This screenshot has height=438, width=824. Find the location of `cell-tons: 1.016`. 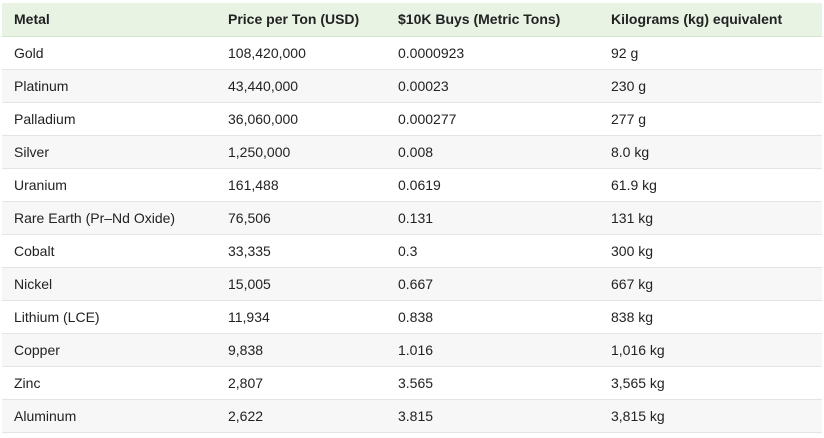

cell-tons: 1.016 is located at coordinates (492, 350).